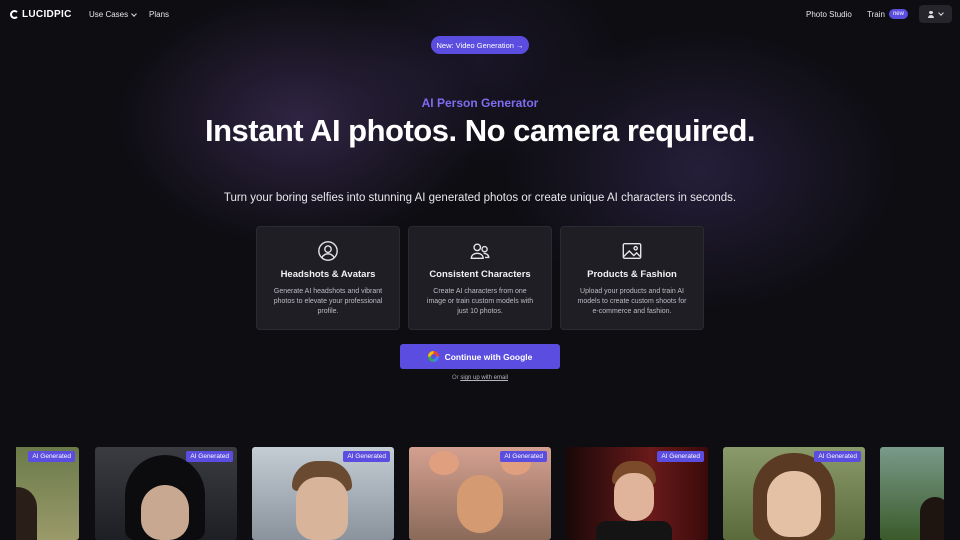 The height and width of the screenshot is (540, 960). I want to click on nav-photo-studio-label: Photo Studio, so click(829, 14).